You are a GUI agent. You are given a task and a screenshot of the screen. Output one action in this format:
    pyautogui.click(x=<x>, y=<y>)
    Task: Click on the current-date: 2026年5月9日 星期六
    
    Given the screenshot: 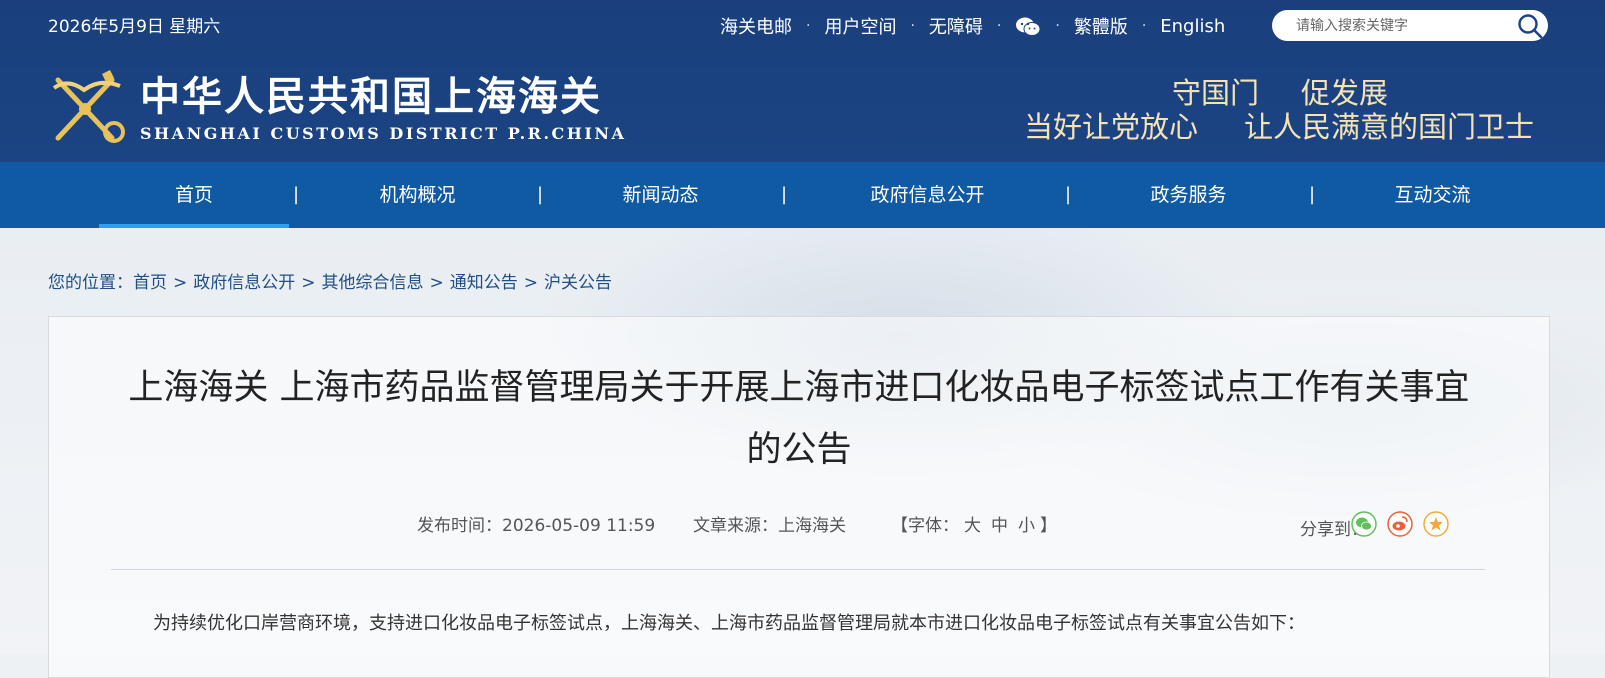 What is the action you would take?
    pyautogui.click(x=134, y=27)
    